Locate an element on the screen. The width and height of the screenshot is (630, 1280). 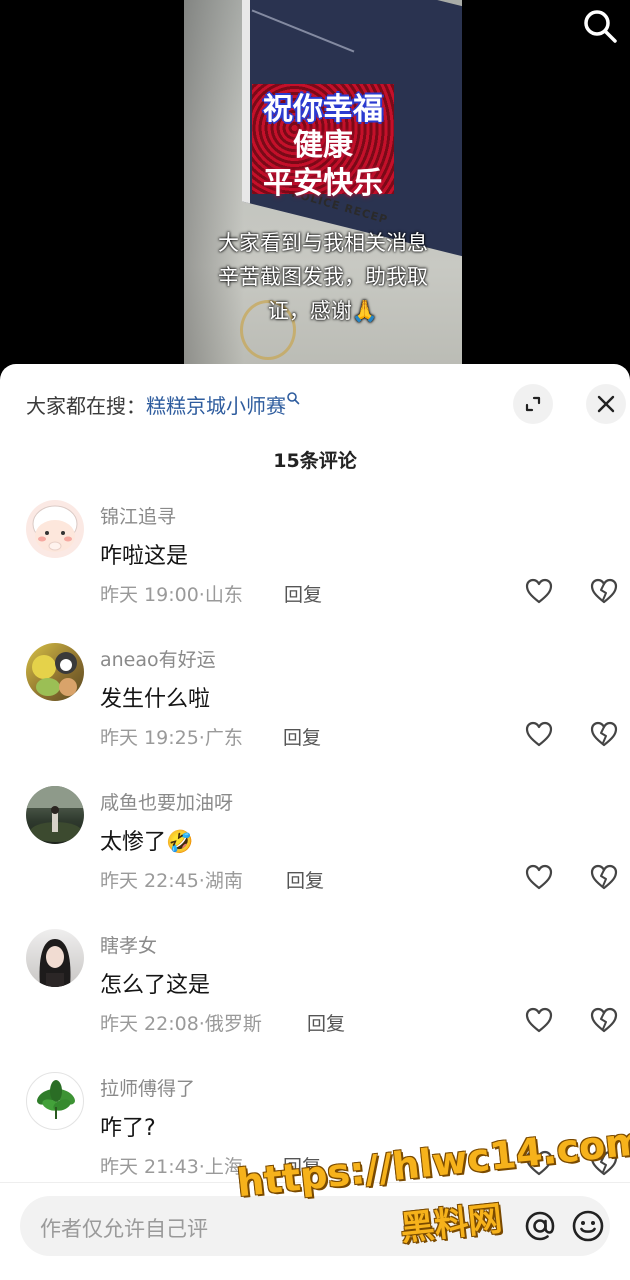
search-button is located at coordinates (600, 26).